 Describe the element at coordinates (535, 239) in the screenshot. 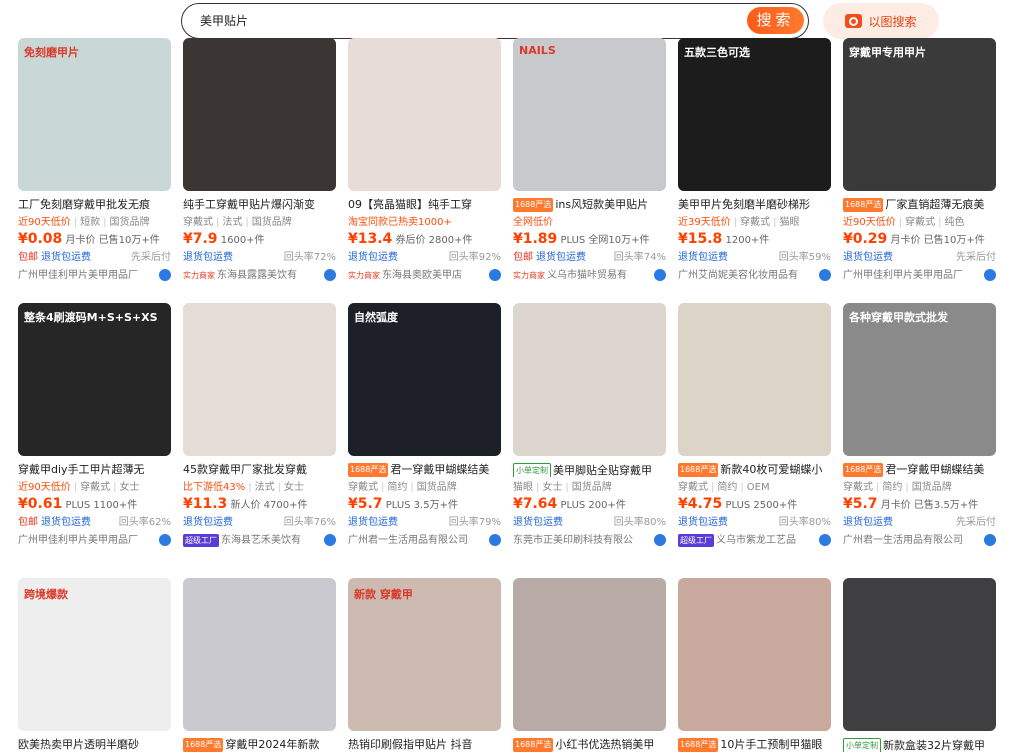

I see `product-price: ¥1.89` at that location.